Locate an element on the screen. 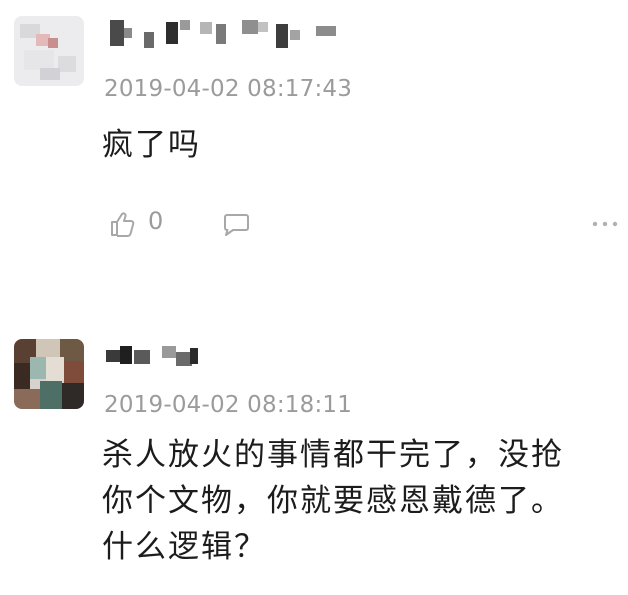 The height and width of the screenshot is (595, 628). more-dots-icon is located at coordinates (605, 224).